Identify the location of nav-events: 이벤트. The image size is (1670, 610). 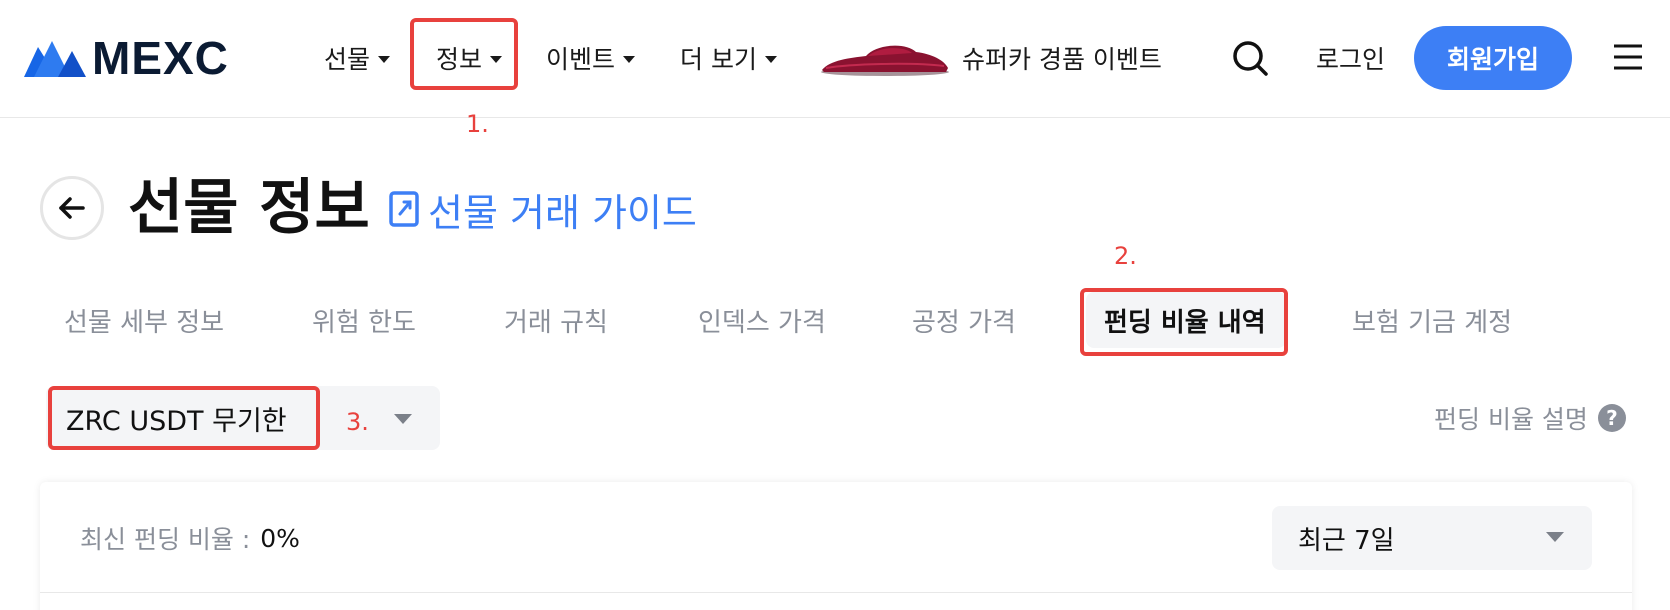
(591, 58).